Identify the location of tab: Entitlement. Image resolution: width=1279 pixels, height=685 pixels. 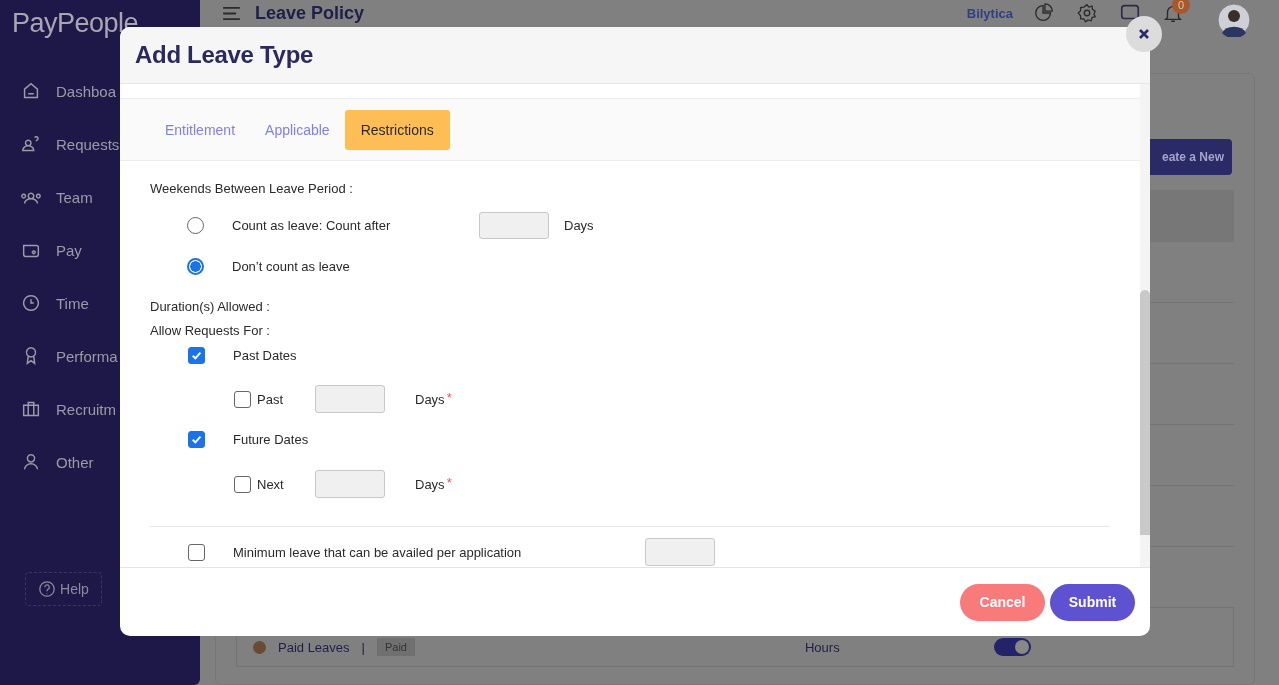
(200, 129).